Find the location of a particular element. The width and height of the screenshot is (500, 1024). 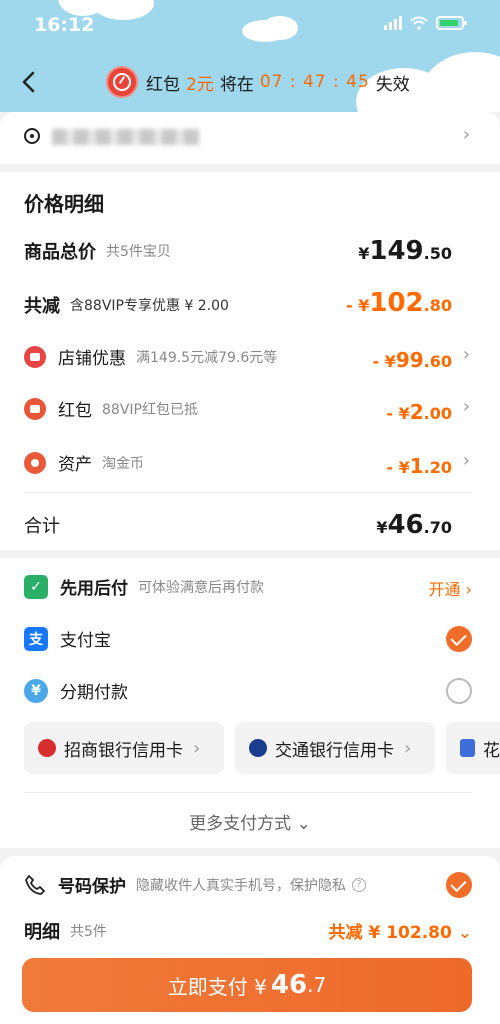

alipay-radio is located at coordinates (459, 639).